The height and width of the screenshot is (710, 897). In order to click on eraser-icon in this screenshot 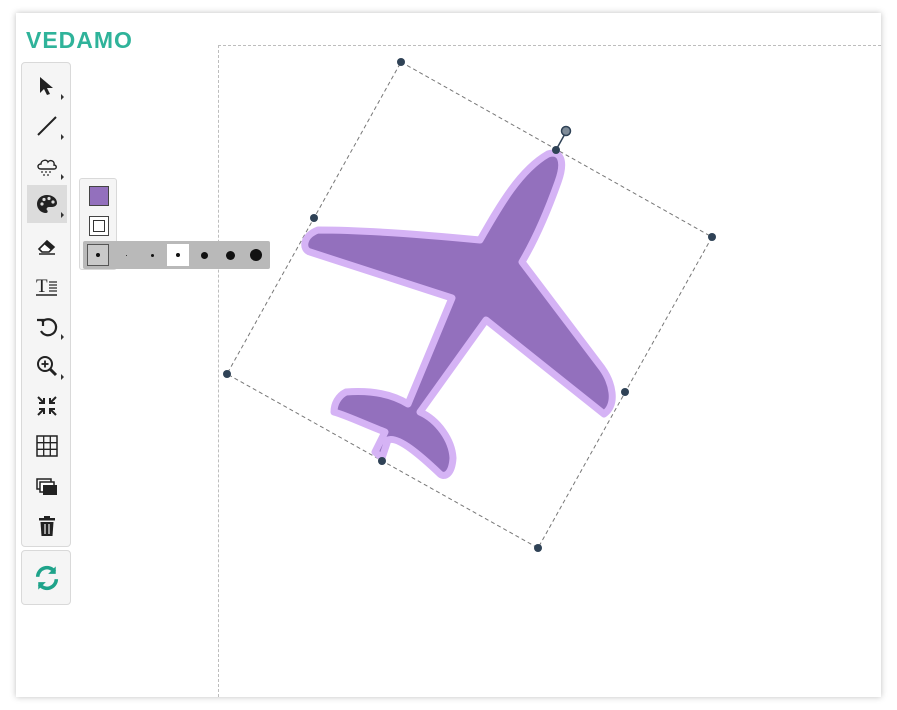, I will do `click(46, 247)`.